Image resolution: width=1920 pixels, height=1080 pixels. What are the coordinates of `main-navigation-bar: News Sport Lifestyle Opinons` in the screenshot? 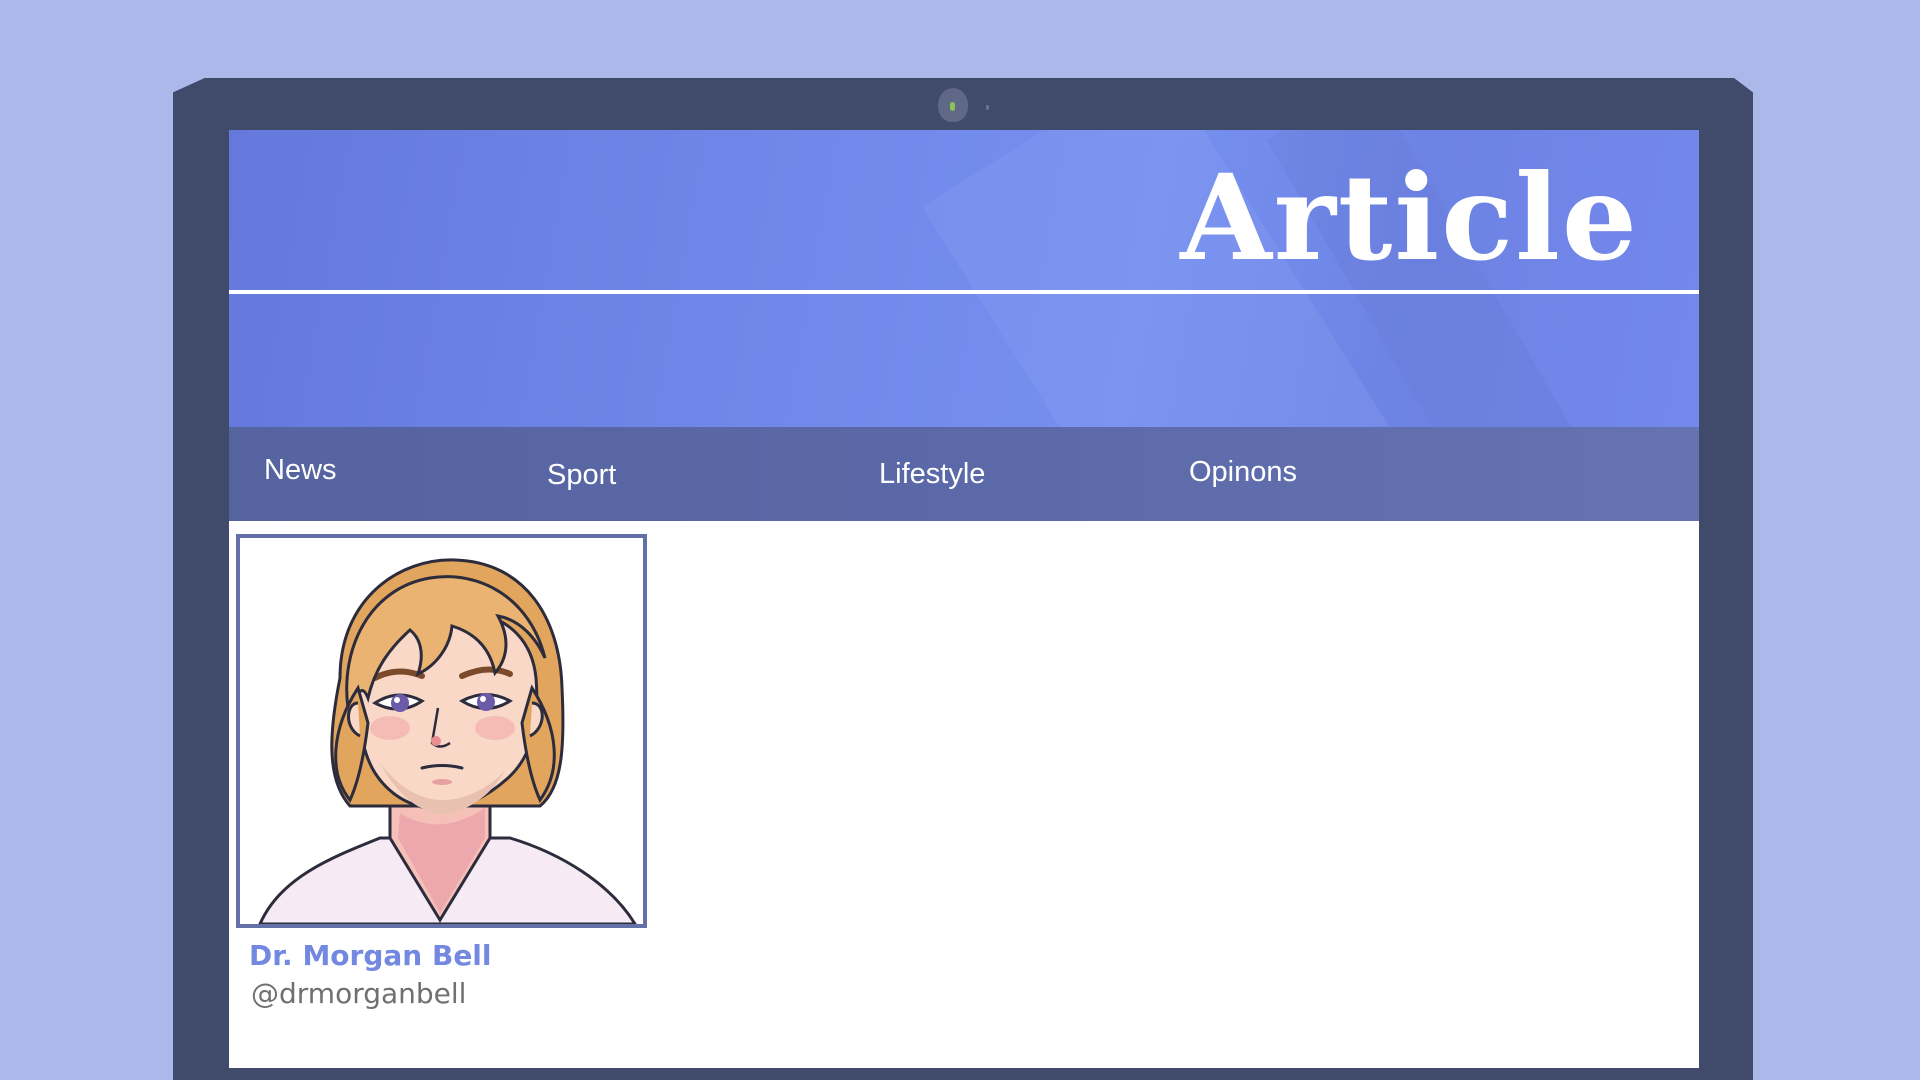 It's located at (964, 474).